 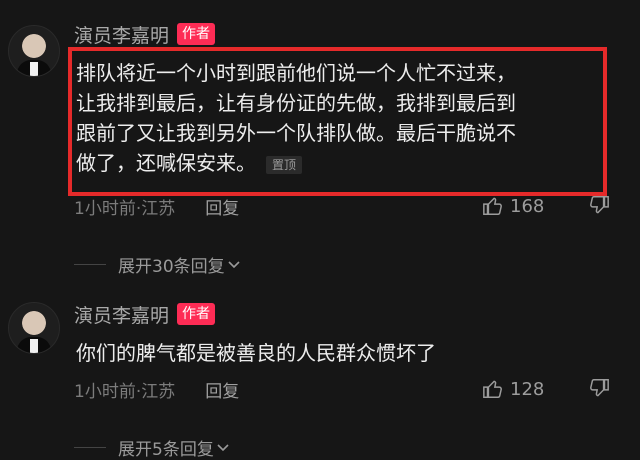 I want to click on like-count: 168, so click(x=527, y=206).